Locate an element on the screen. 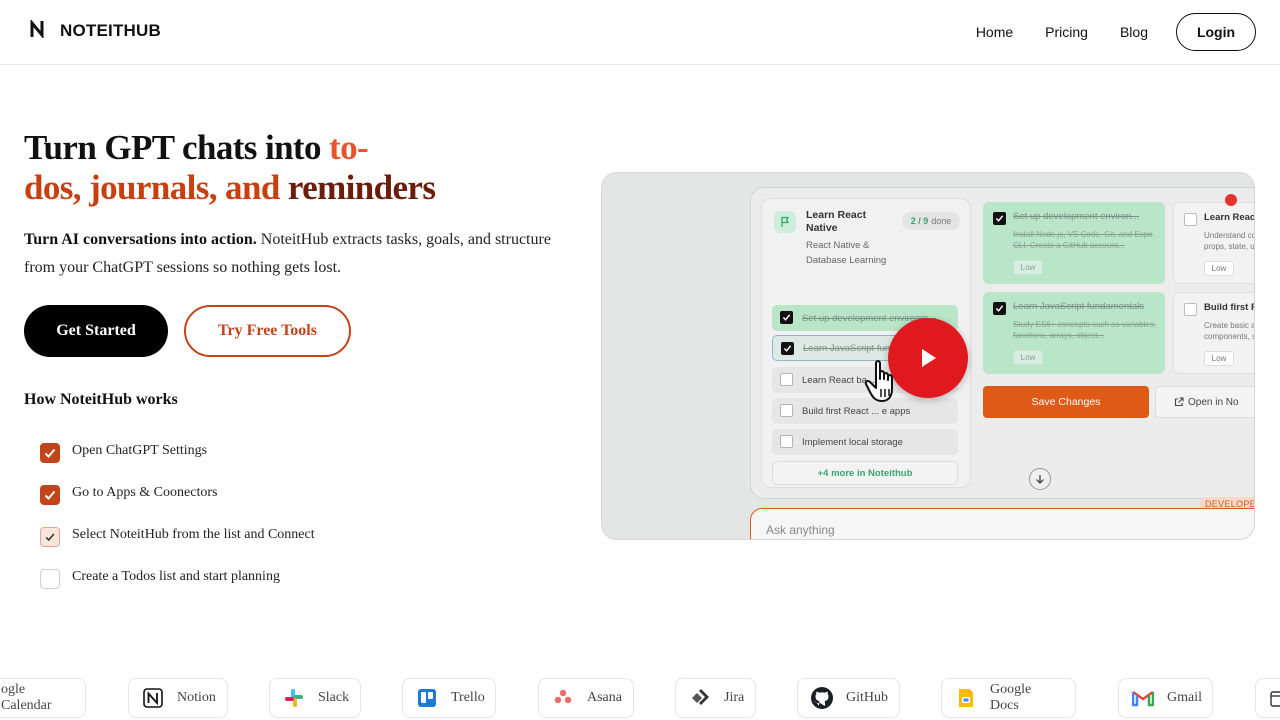  brand-name: NOTEITHUB is located at coordinates (110, 30).